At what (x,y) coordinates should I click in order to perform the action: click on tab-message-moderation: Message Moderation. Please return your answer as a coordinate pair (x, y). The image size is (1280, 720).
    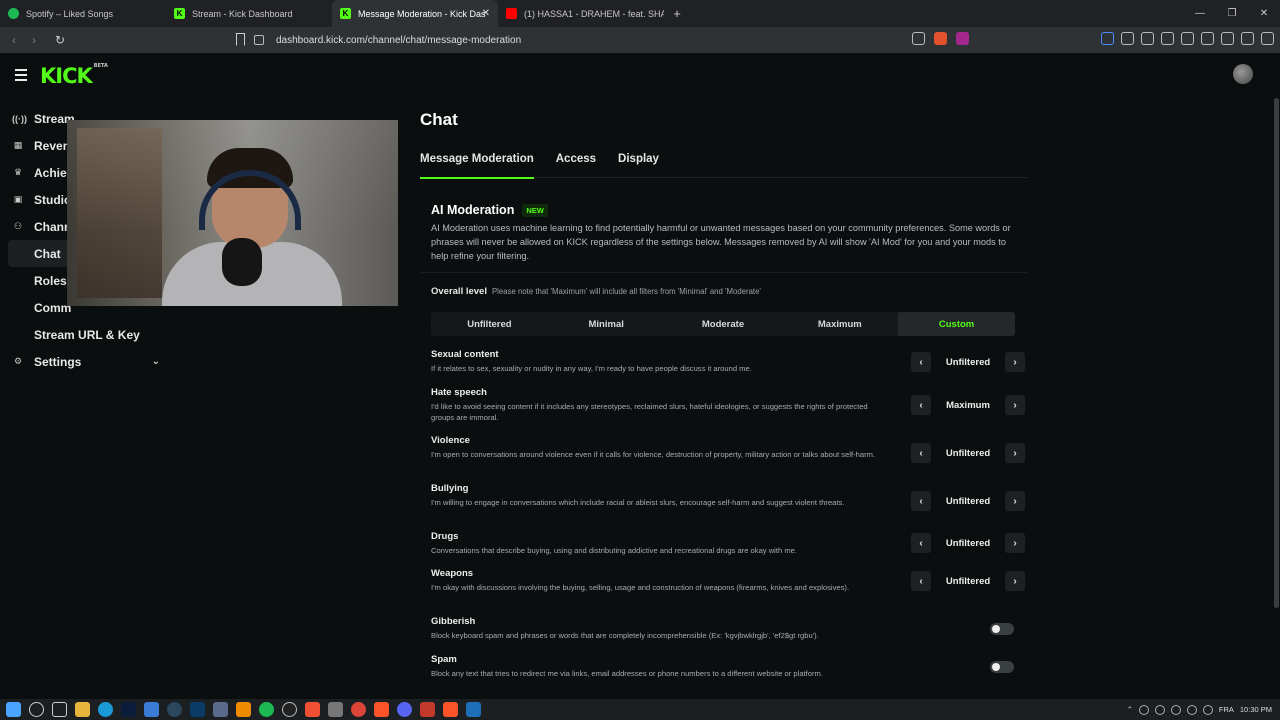
    Looking at the image, I should click on (477, 166).